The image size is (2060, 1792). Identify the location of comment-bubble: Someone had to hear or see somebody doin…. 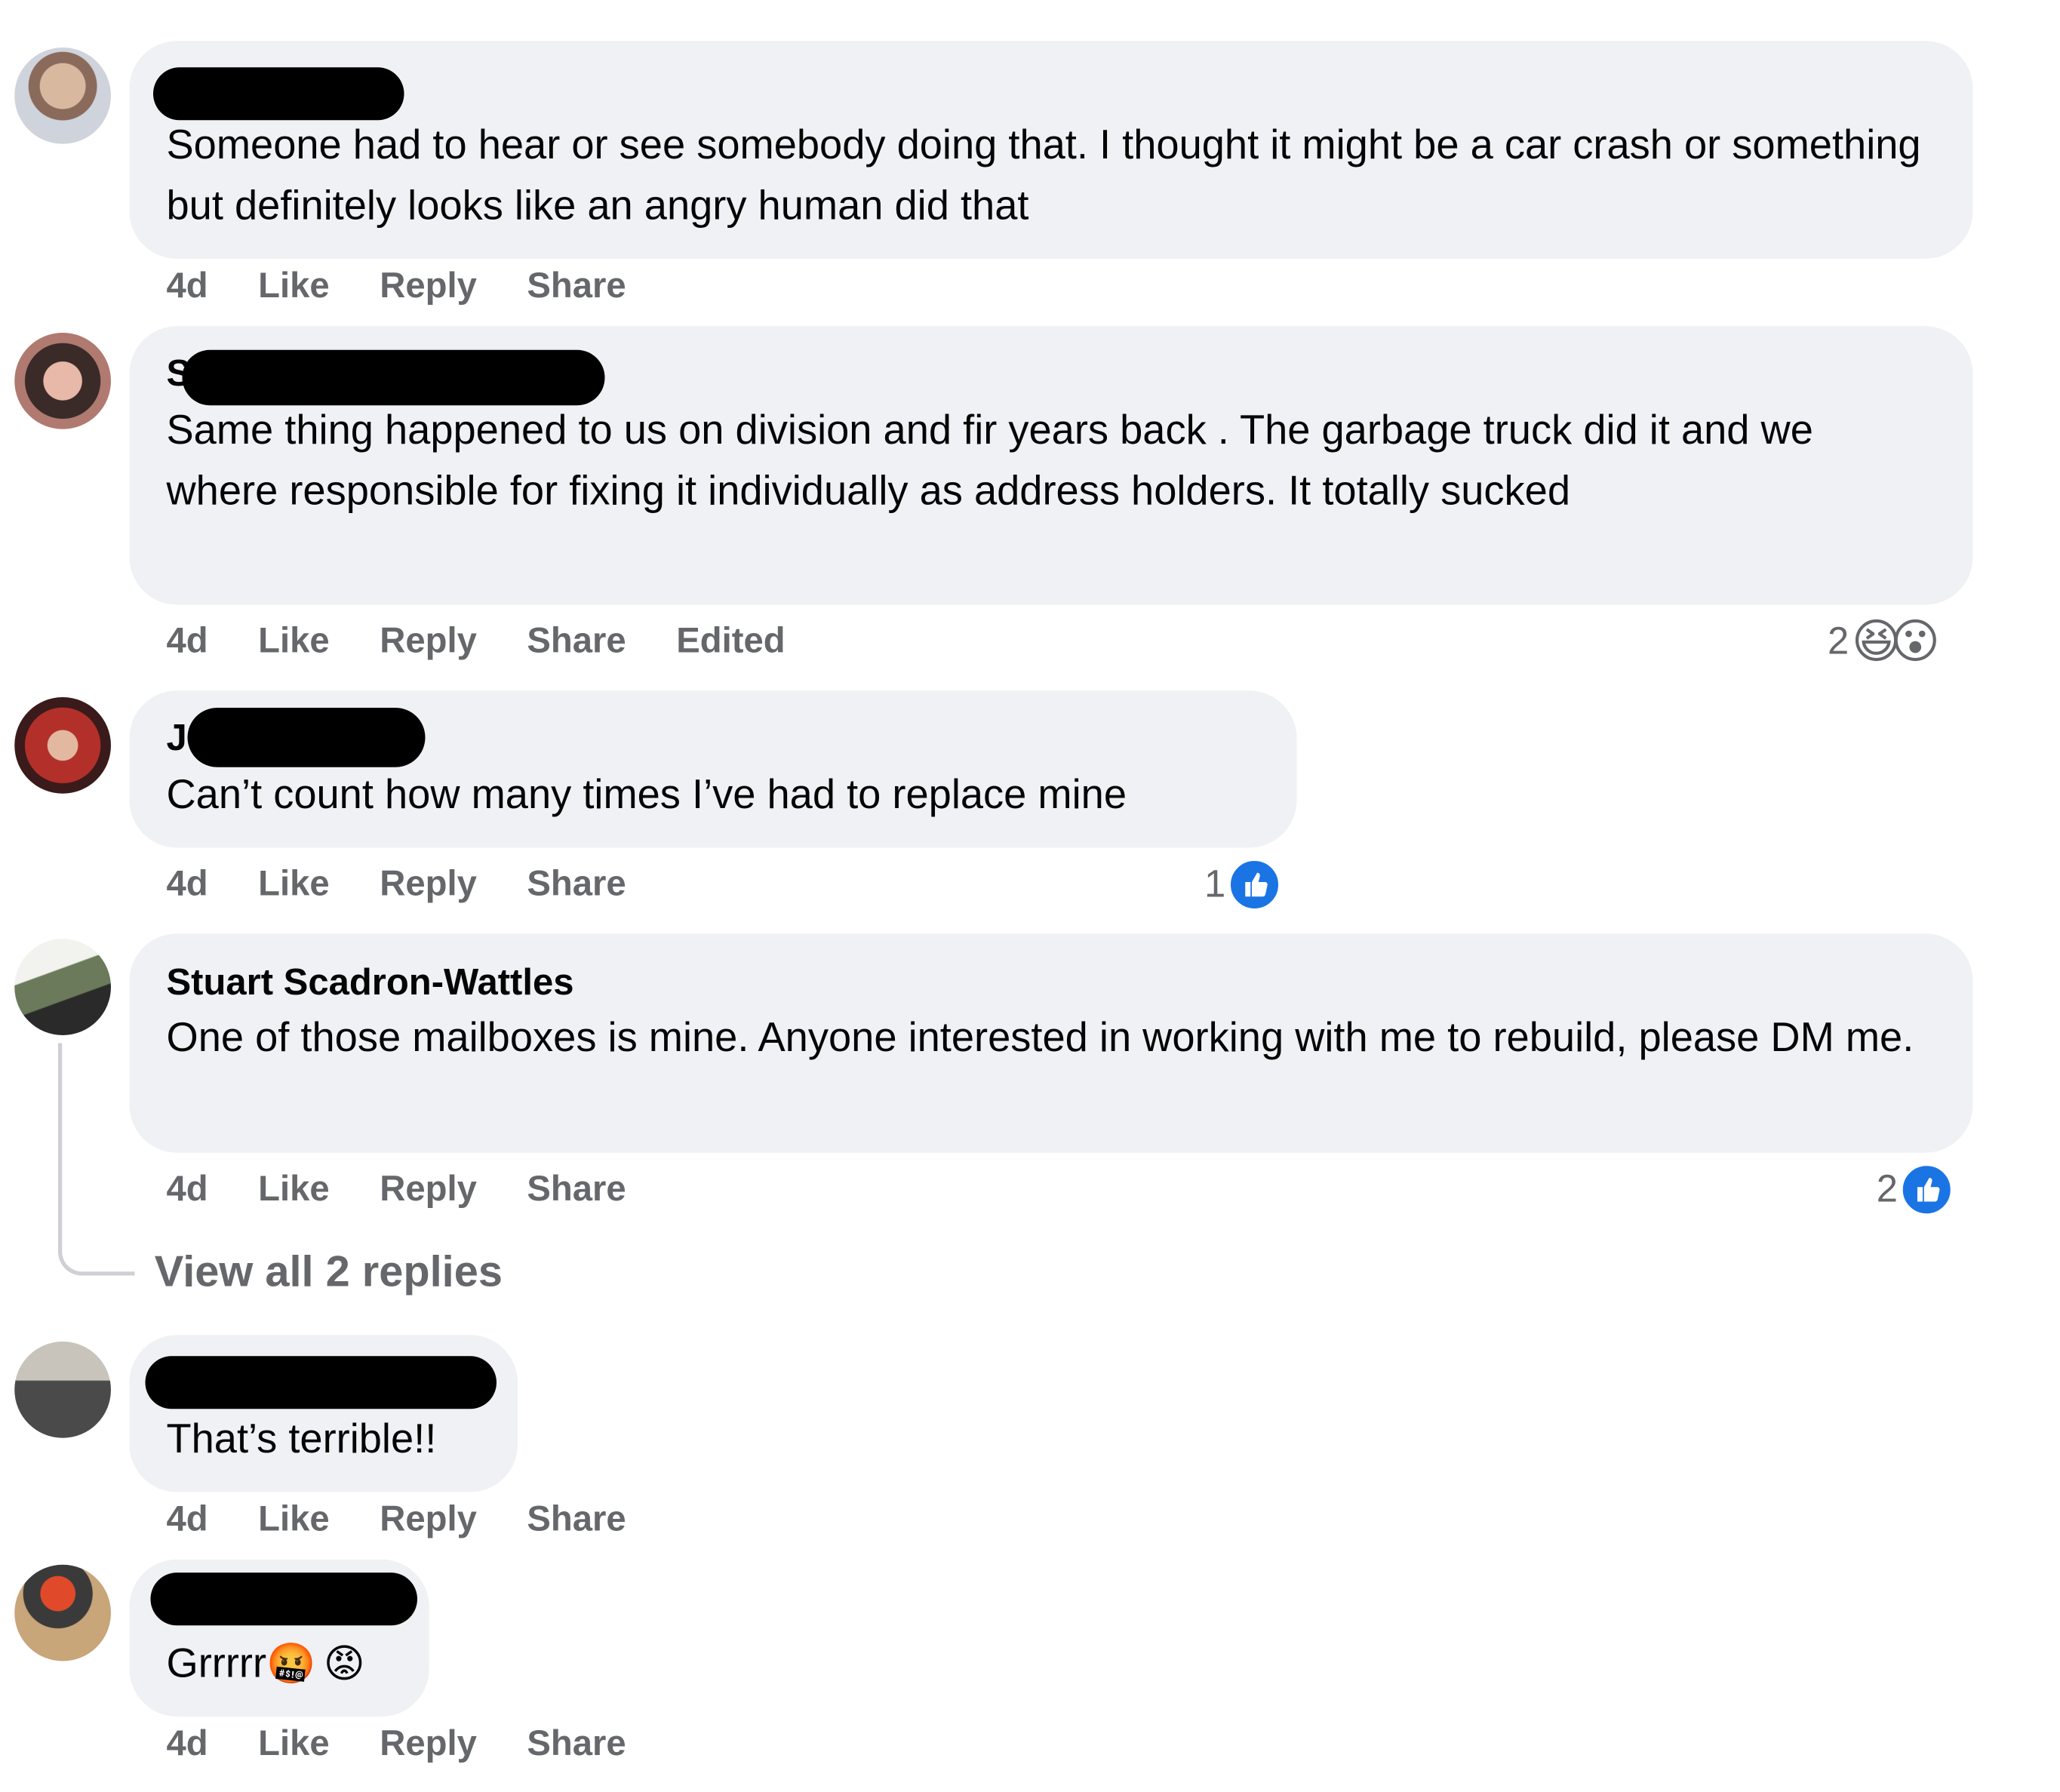
(1051, 150).